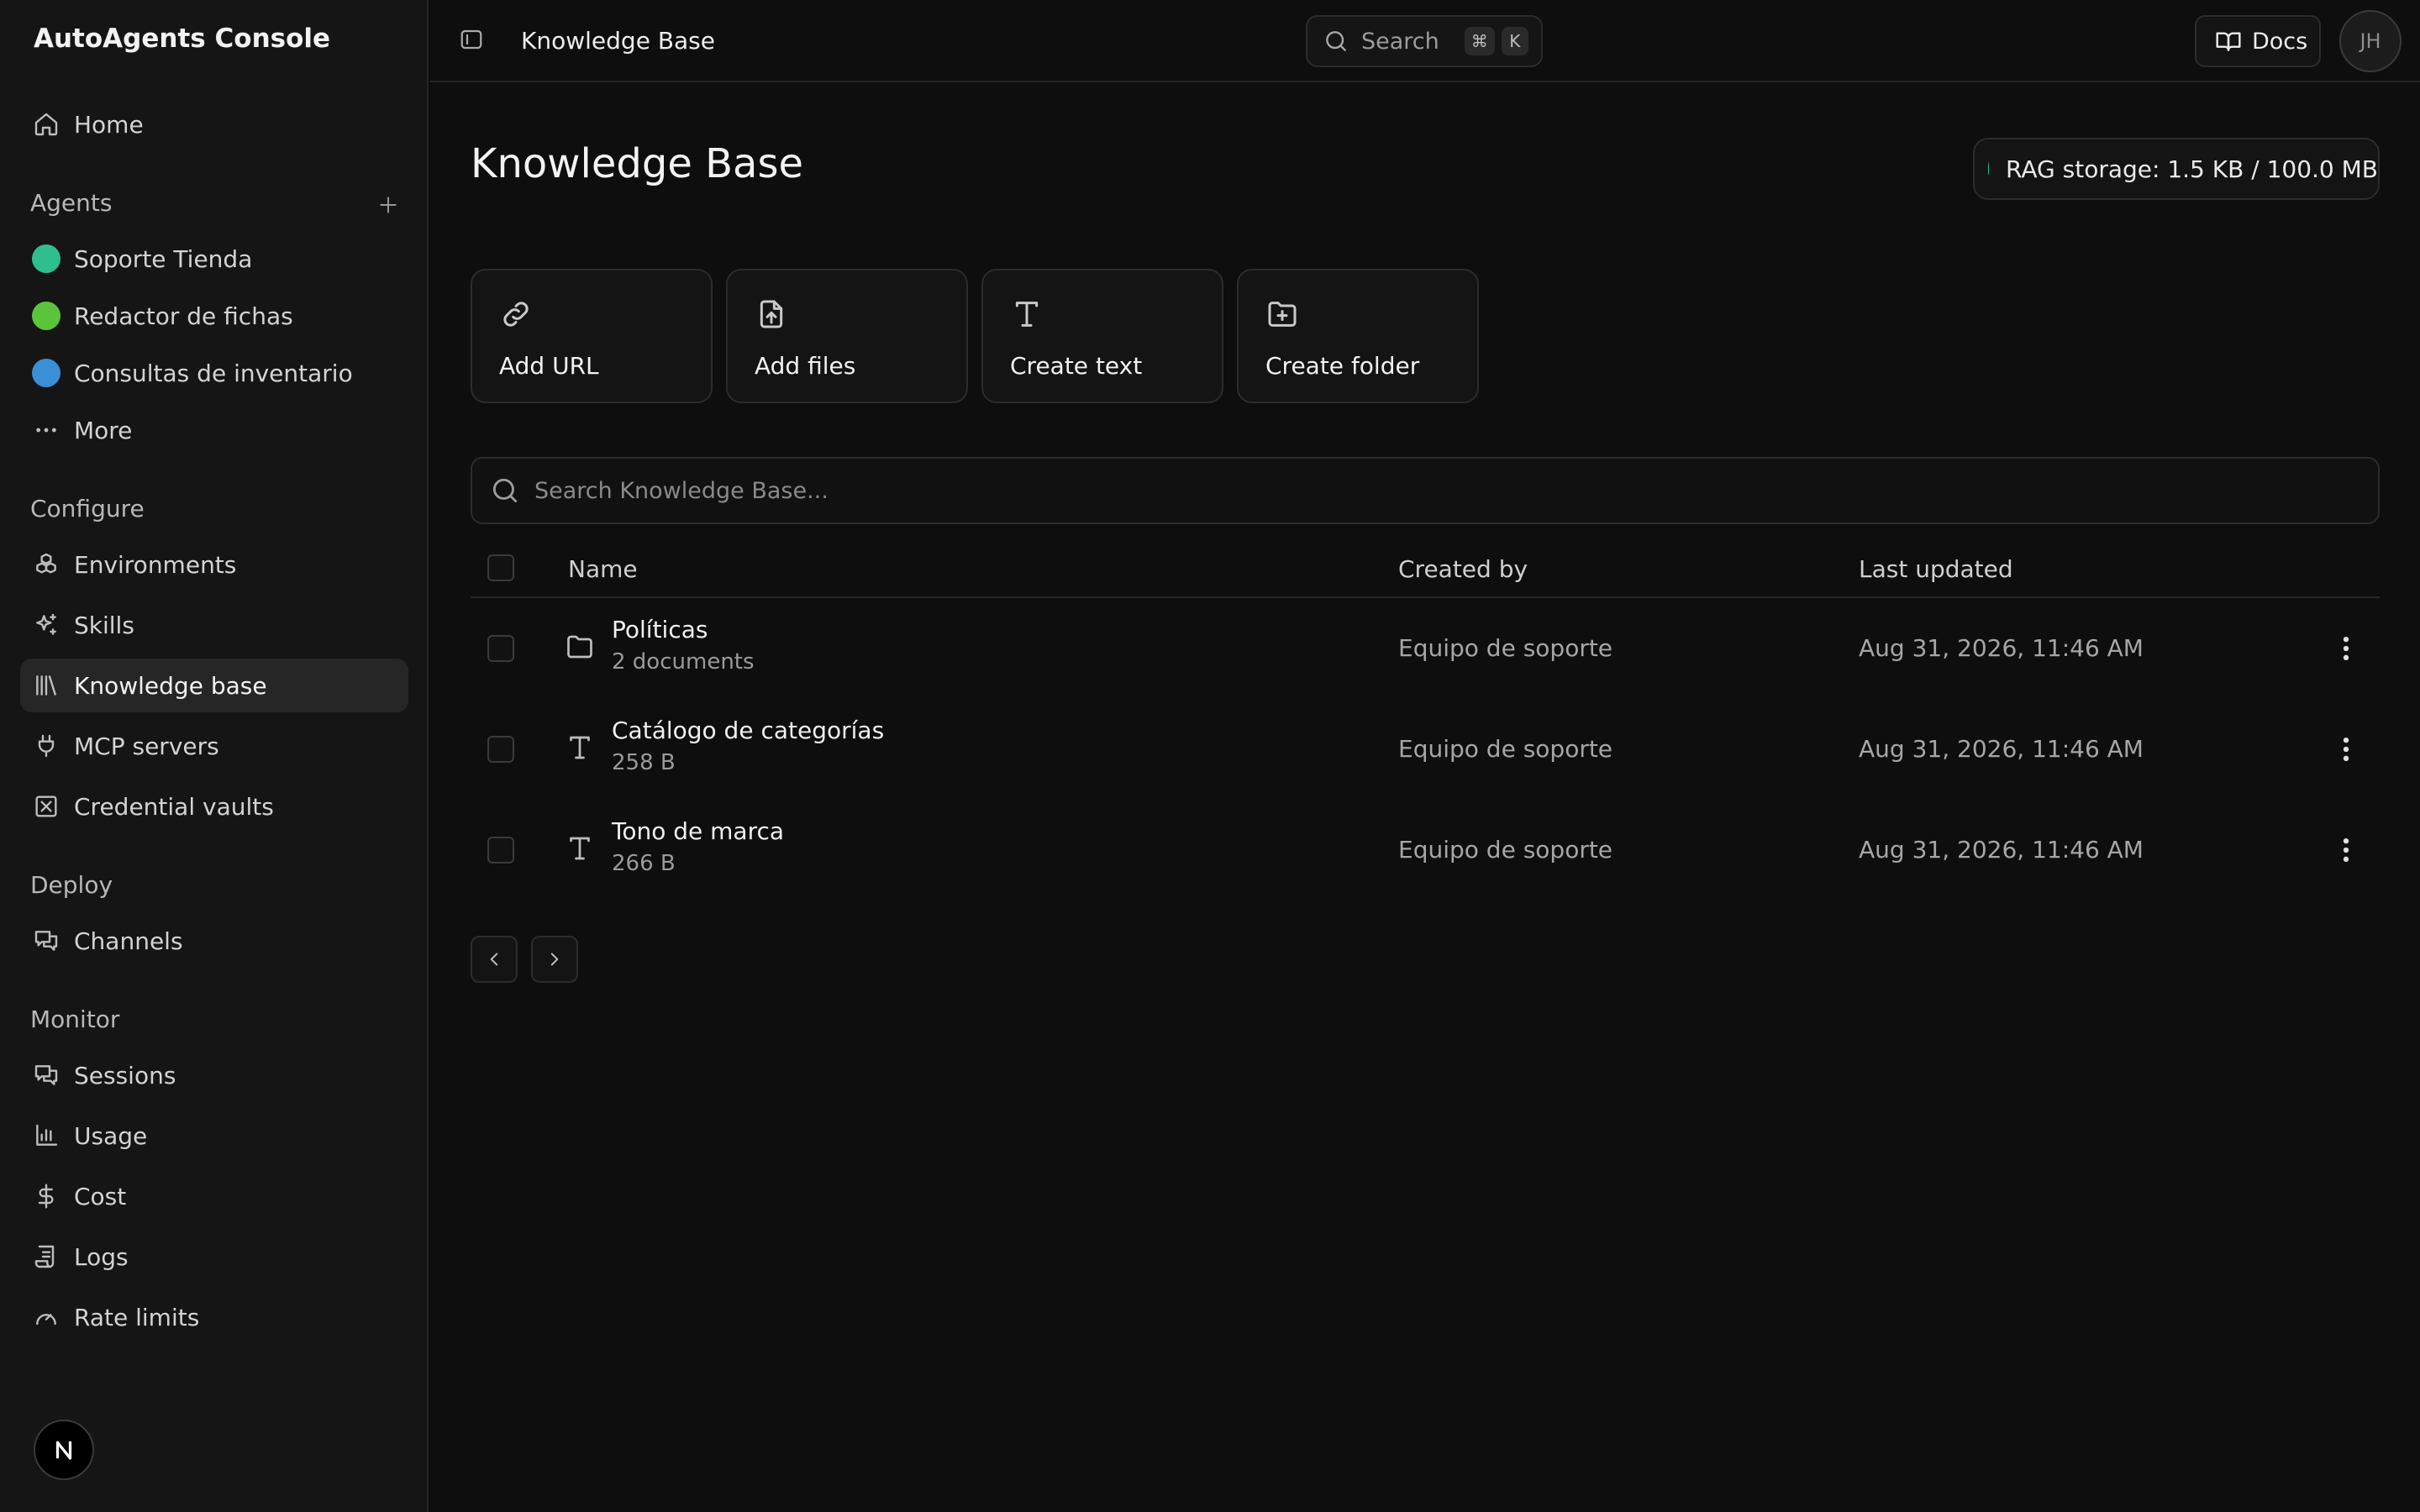 The image size is (2420, 1512). I want to click on sidebar-item-knowledge-base: Knowledge base, so click(214, 685).